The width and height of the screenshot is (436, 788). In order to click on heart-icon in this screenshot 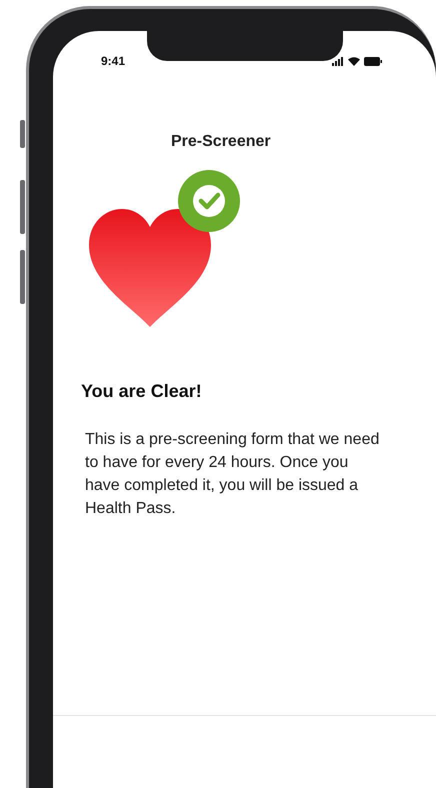, I will do `click(150, 268)`.